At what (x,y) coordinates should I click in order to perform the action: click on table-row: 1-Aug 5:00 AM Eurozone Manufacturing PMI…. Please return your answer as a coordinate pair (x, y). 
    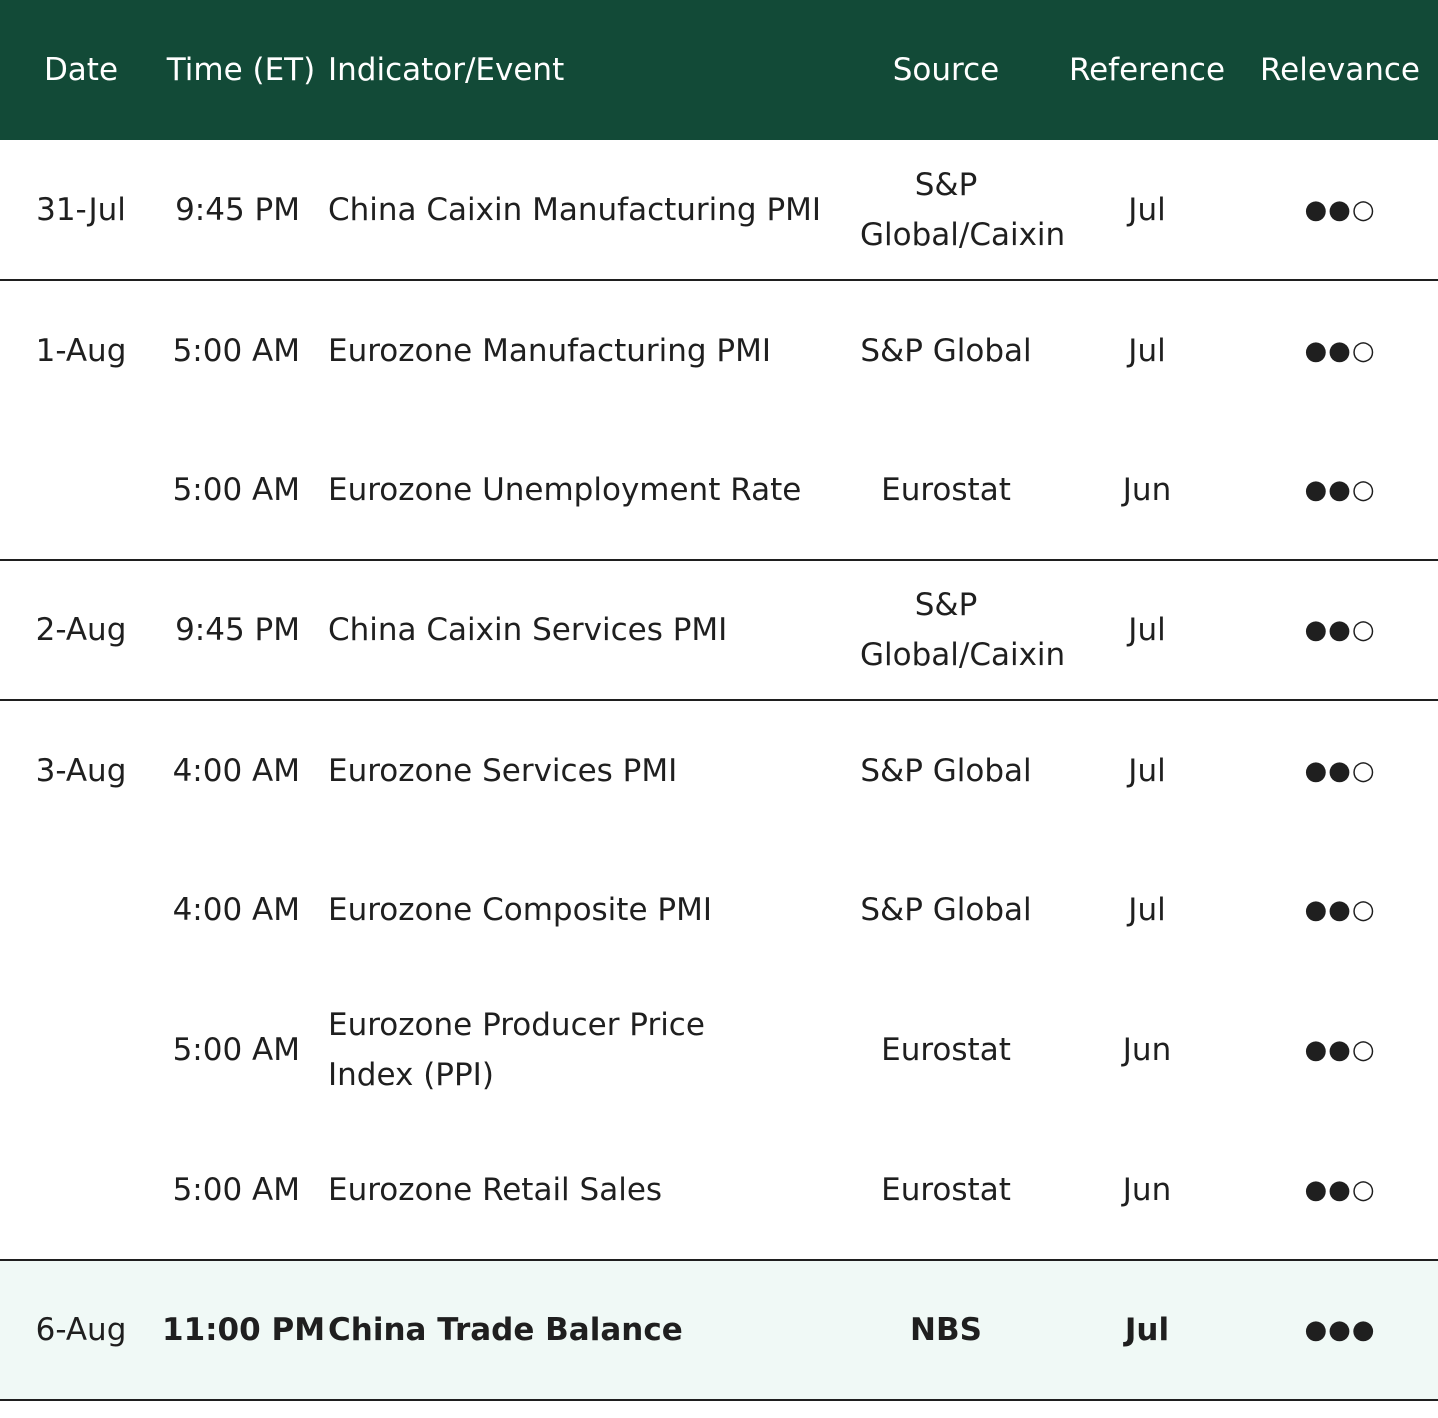
    Looking at the image, I should click on (719, 350).